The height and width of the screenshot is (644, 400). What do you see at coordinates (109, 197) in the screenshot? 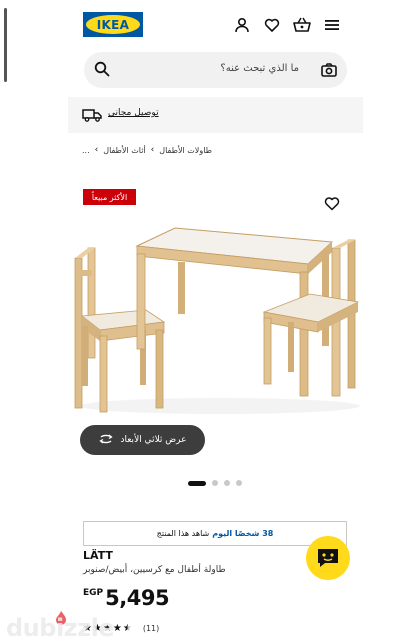
I see `best-seller-badge: الأكثر مبيعاً` at bounding box center [109, 197].